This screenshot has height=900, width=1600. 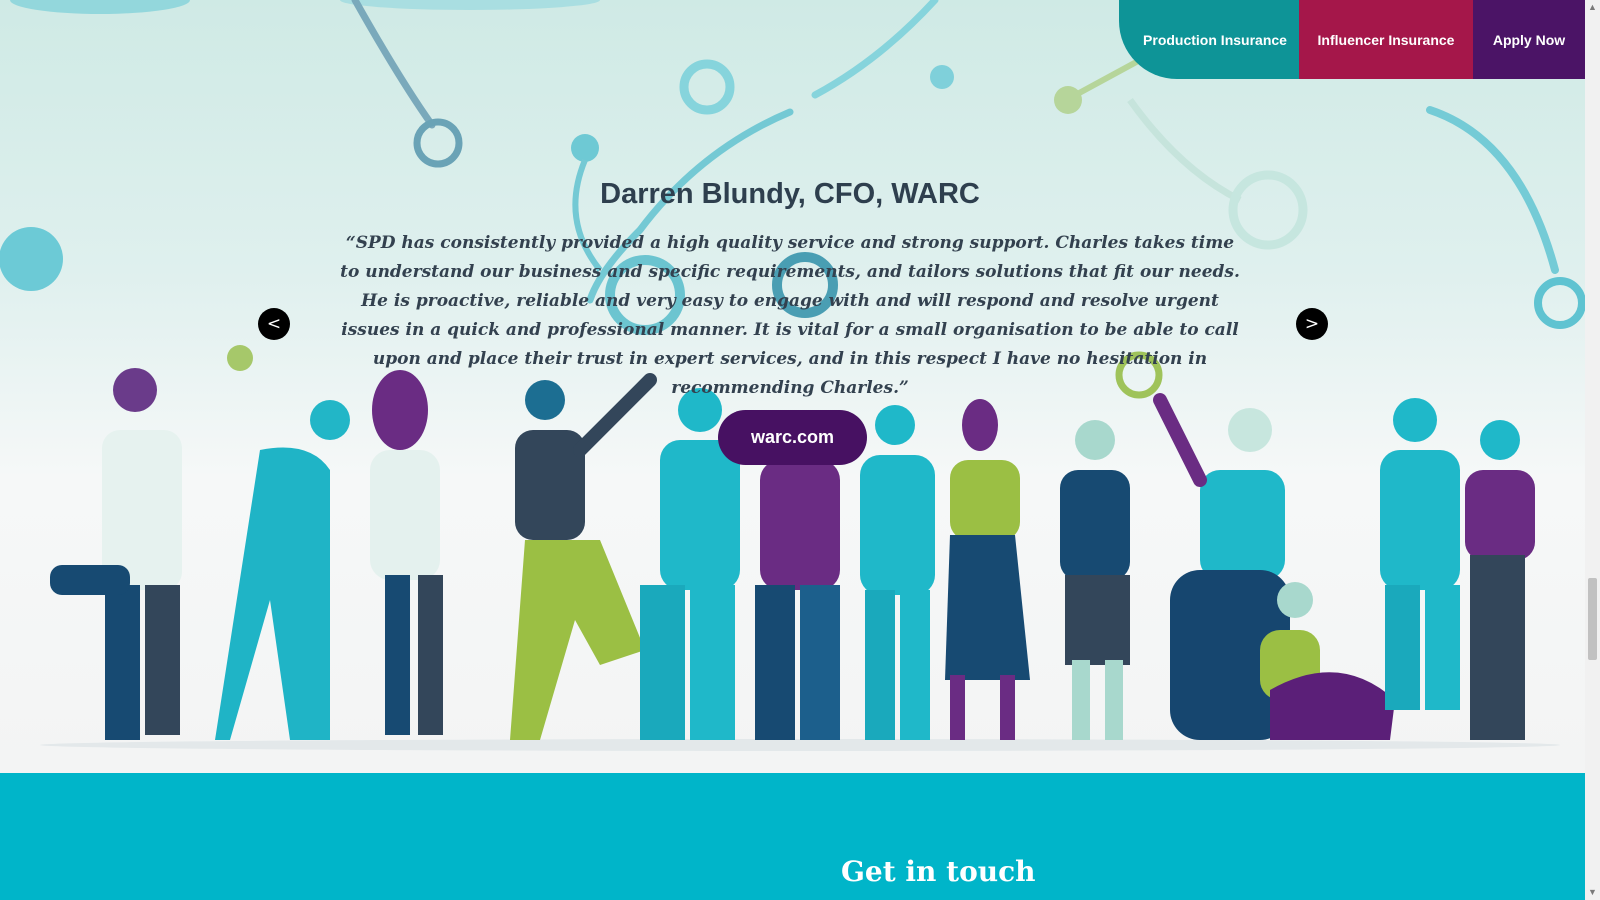 I want to click on contact-section: Get in touch, so click(x=792, y=836).